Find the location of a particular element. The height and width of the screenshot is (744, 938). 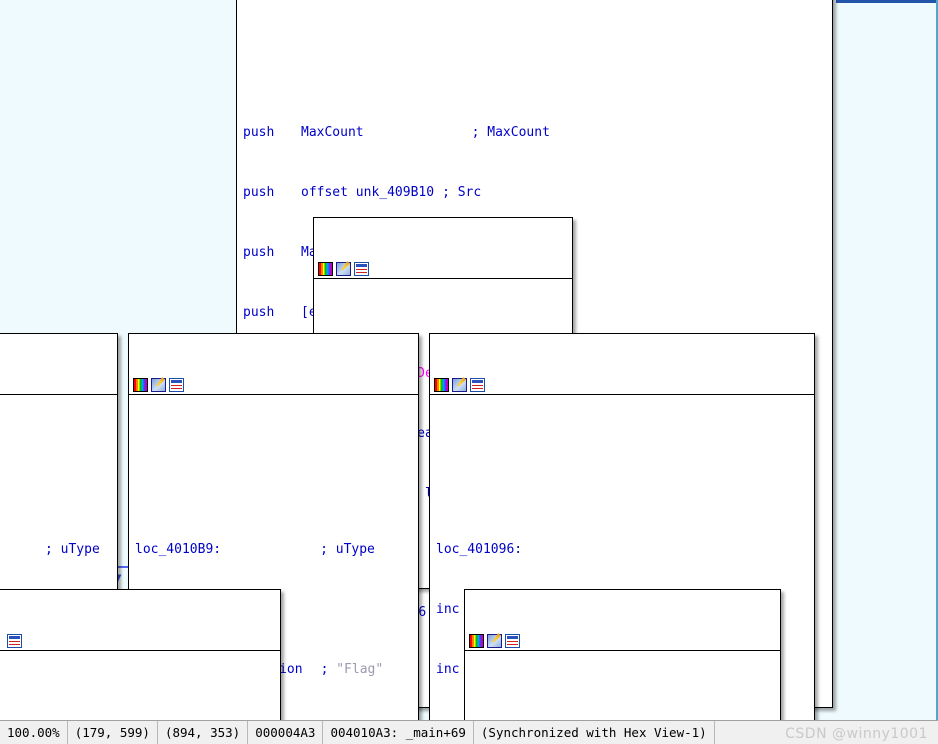

code-line: loc_4010B9:; uType is located at coordinates (276, 550).